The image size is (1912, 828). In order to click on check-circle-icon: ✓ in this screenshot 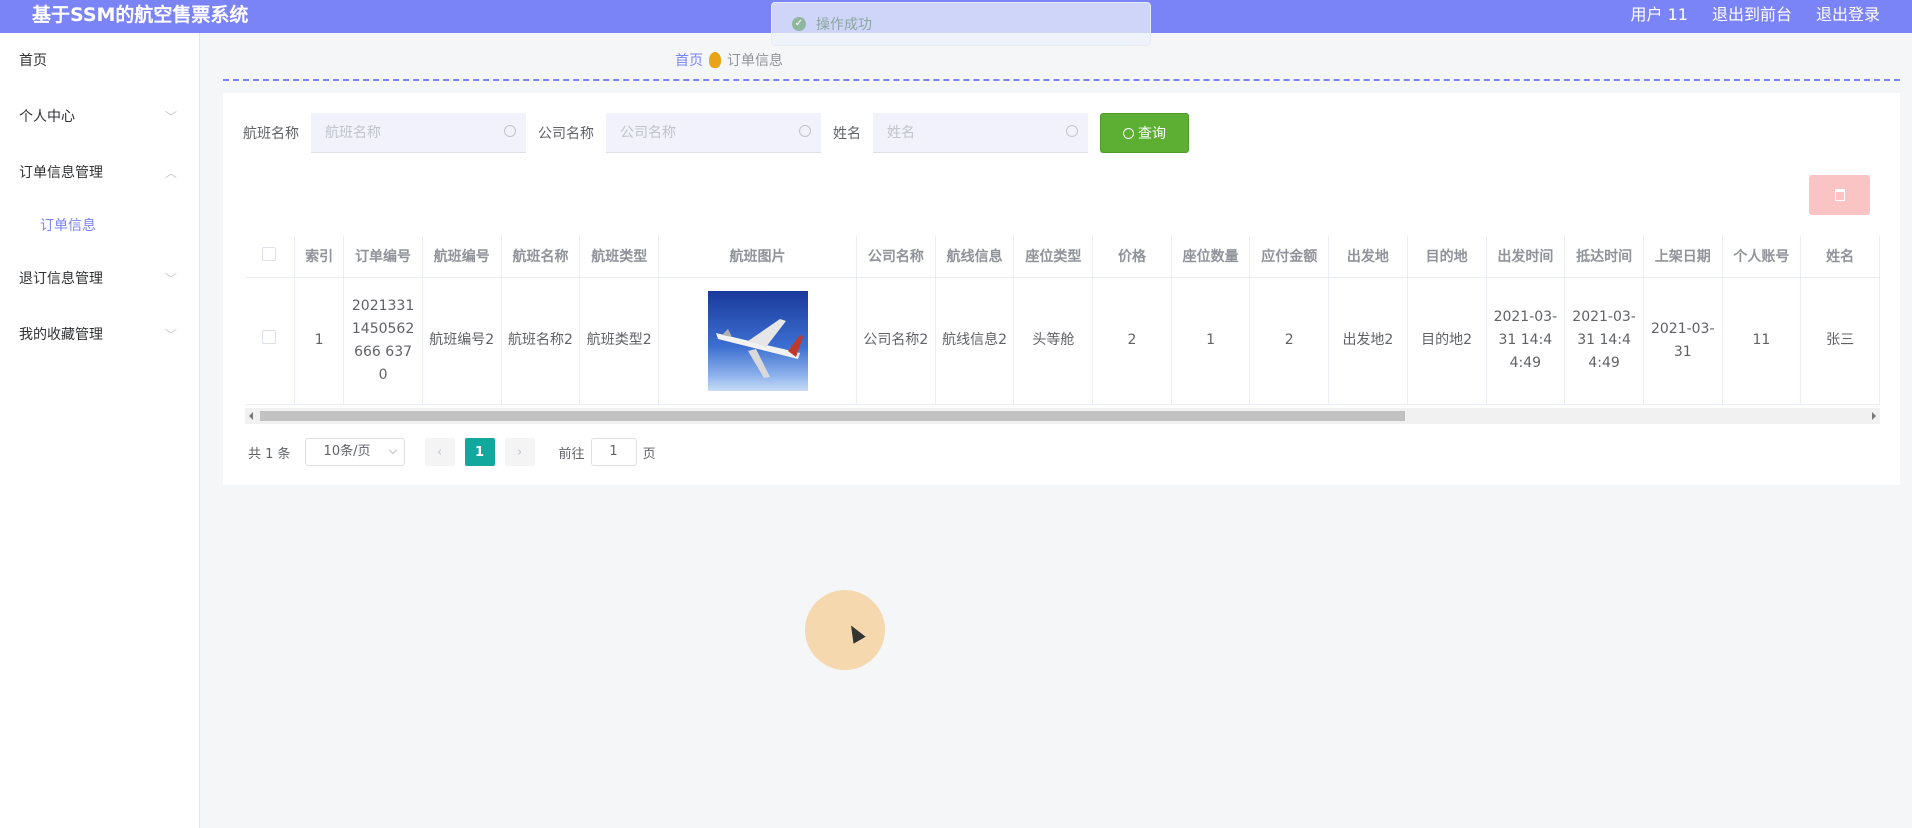, I will do `click(799, 24)`.